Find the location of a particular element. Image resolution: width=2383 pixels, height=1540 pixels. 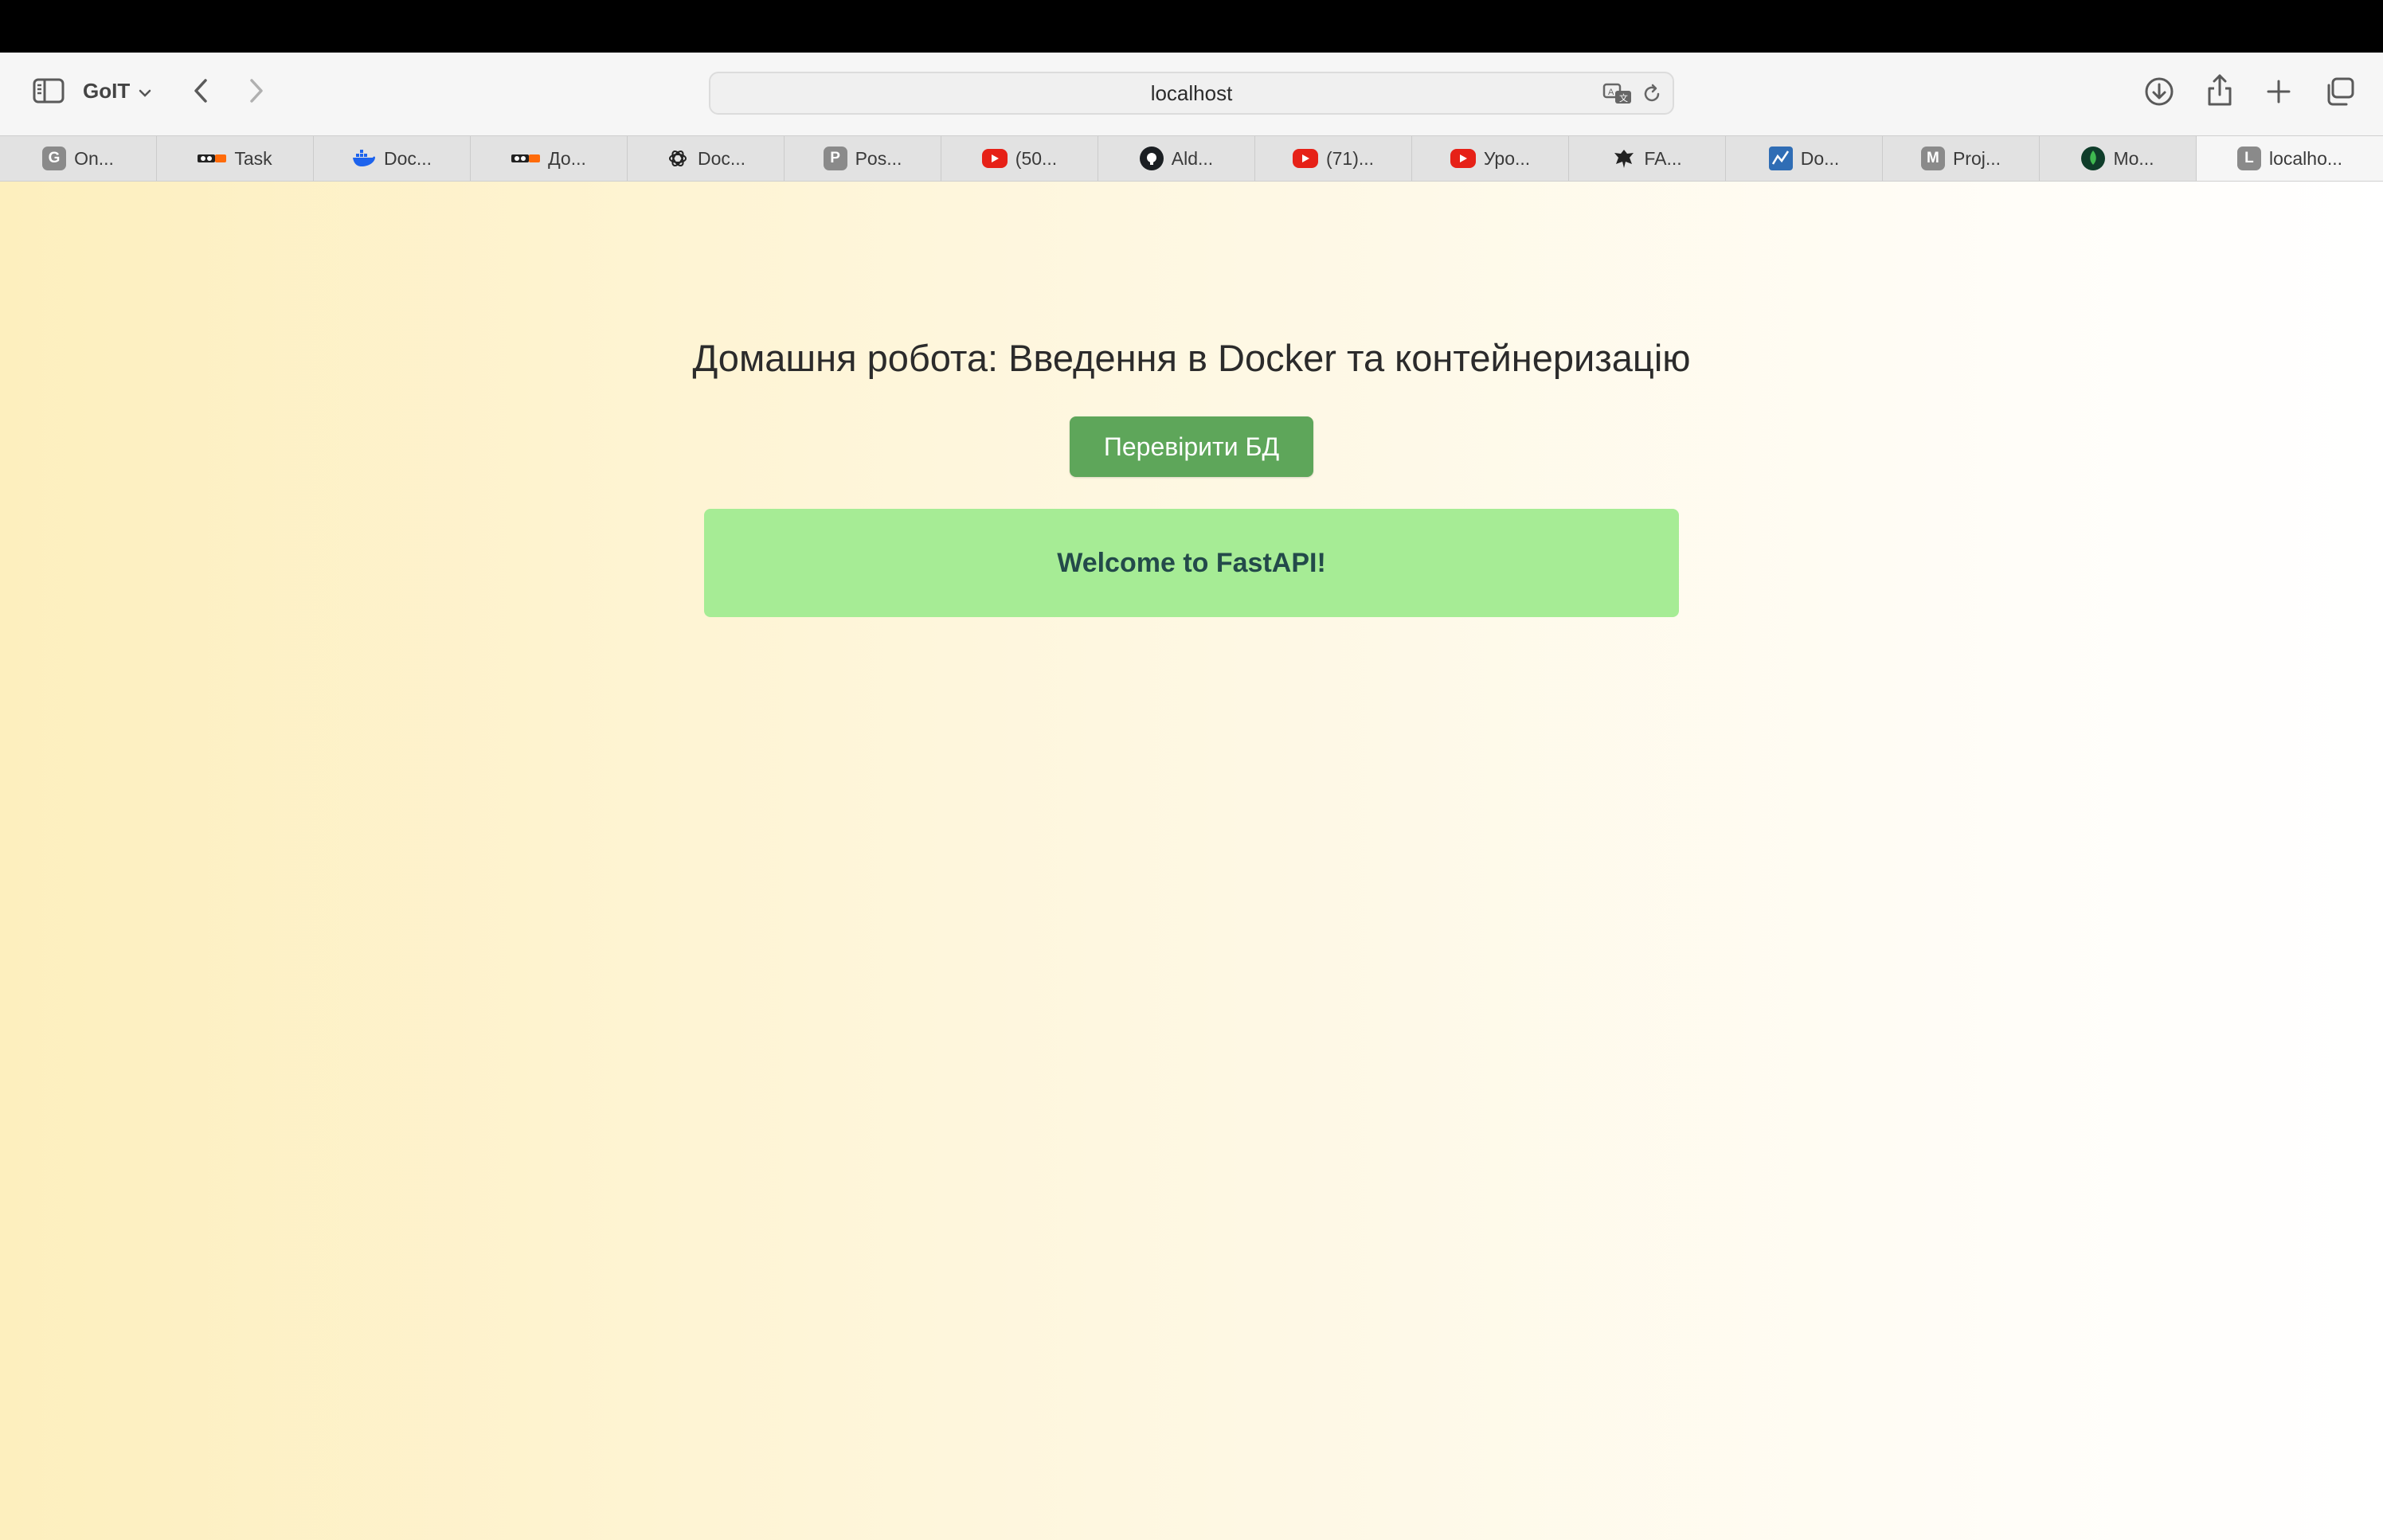

chevron-down-icon is located at coordinates (145, 91).